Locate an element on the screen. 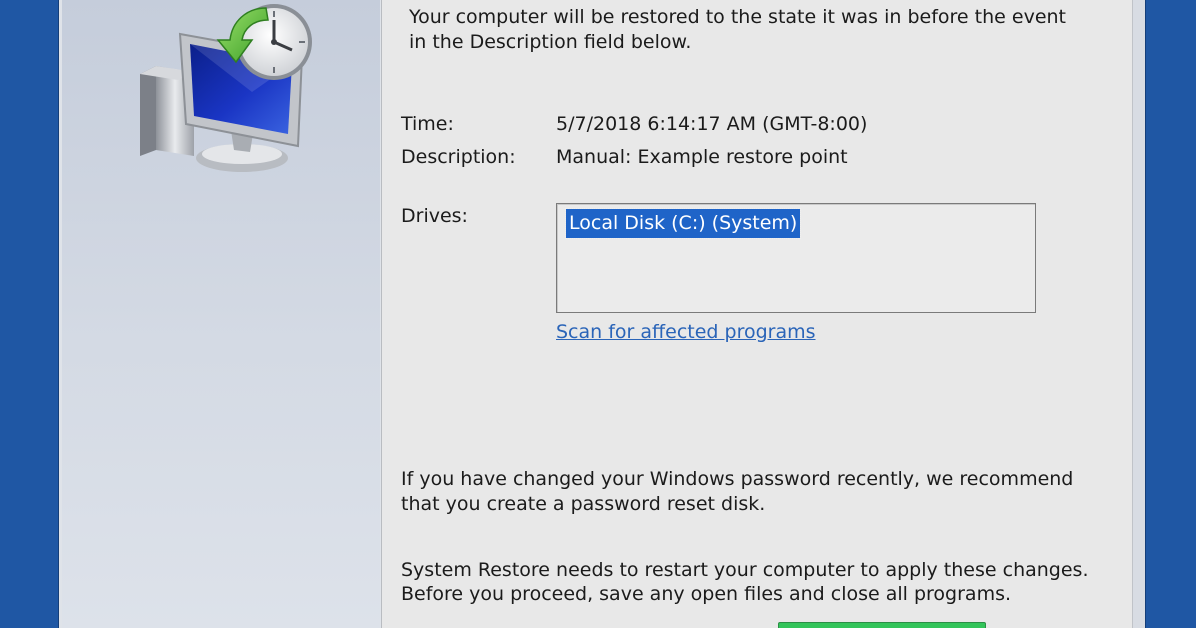  password-note-line2: that you create a password reset disk. is located at coordinates (583, 504).